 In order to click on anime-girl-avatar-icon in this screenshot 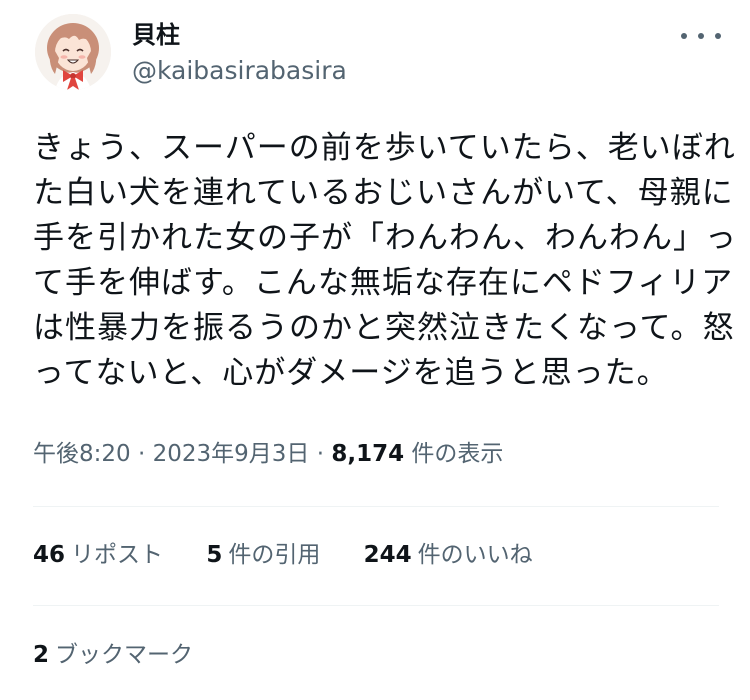, I will do `click(73, 52)`.